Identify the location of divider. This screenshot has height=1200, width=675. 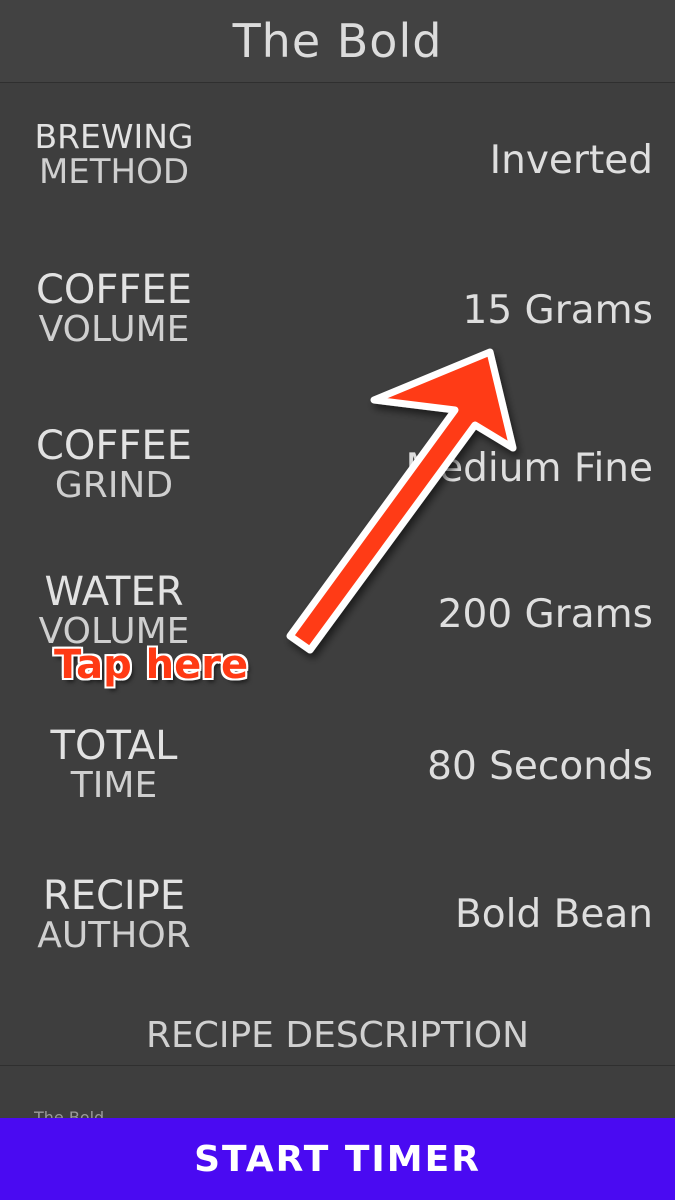
(337, 1065).